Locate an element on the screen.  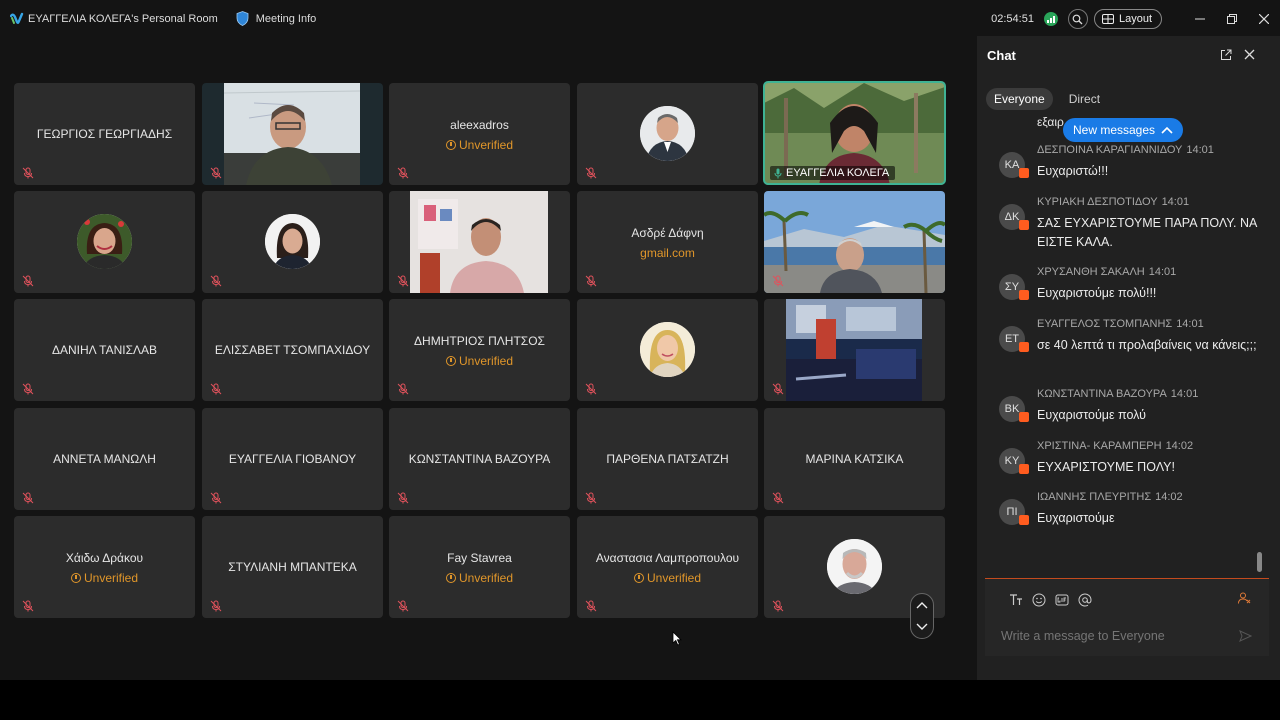
restore-icon is located at coordinates (1232, 19).